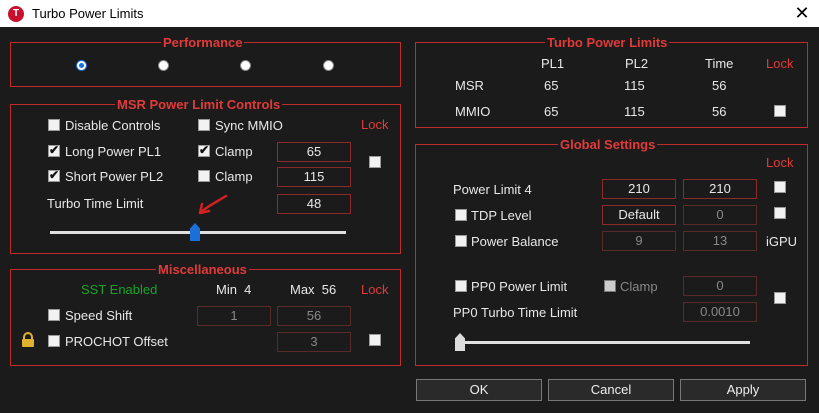 The height and width of the screenshot is (413, 819). What do you see at coordinates (780, 187) in the screenshot?
I see `pl4-lock-checkbox` at bounding box center [780, 187].